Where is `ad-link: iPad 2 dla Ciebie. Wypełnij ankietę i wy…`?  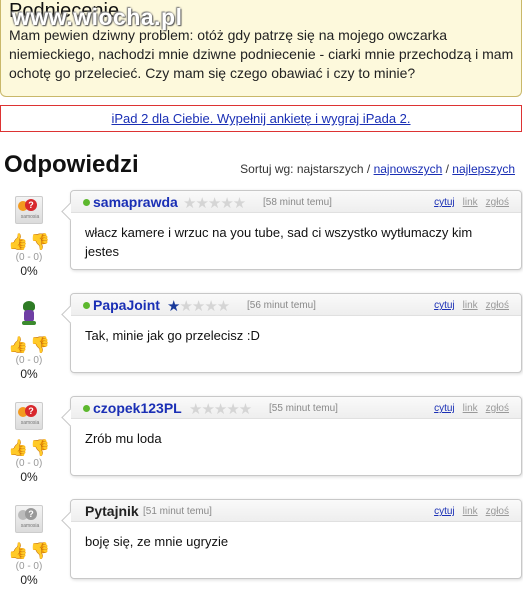 ad-link: iPad 2 dla Ciebie. Wypełnij ankietę i wy… is located at coordinates (260, 118).